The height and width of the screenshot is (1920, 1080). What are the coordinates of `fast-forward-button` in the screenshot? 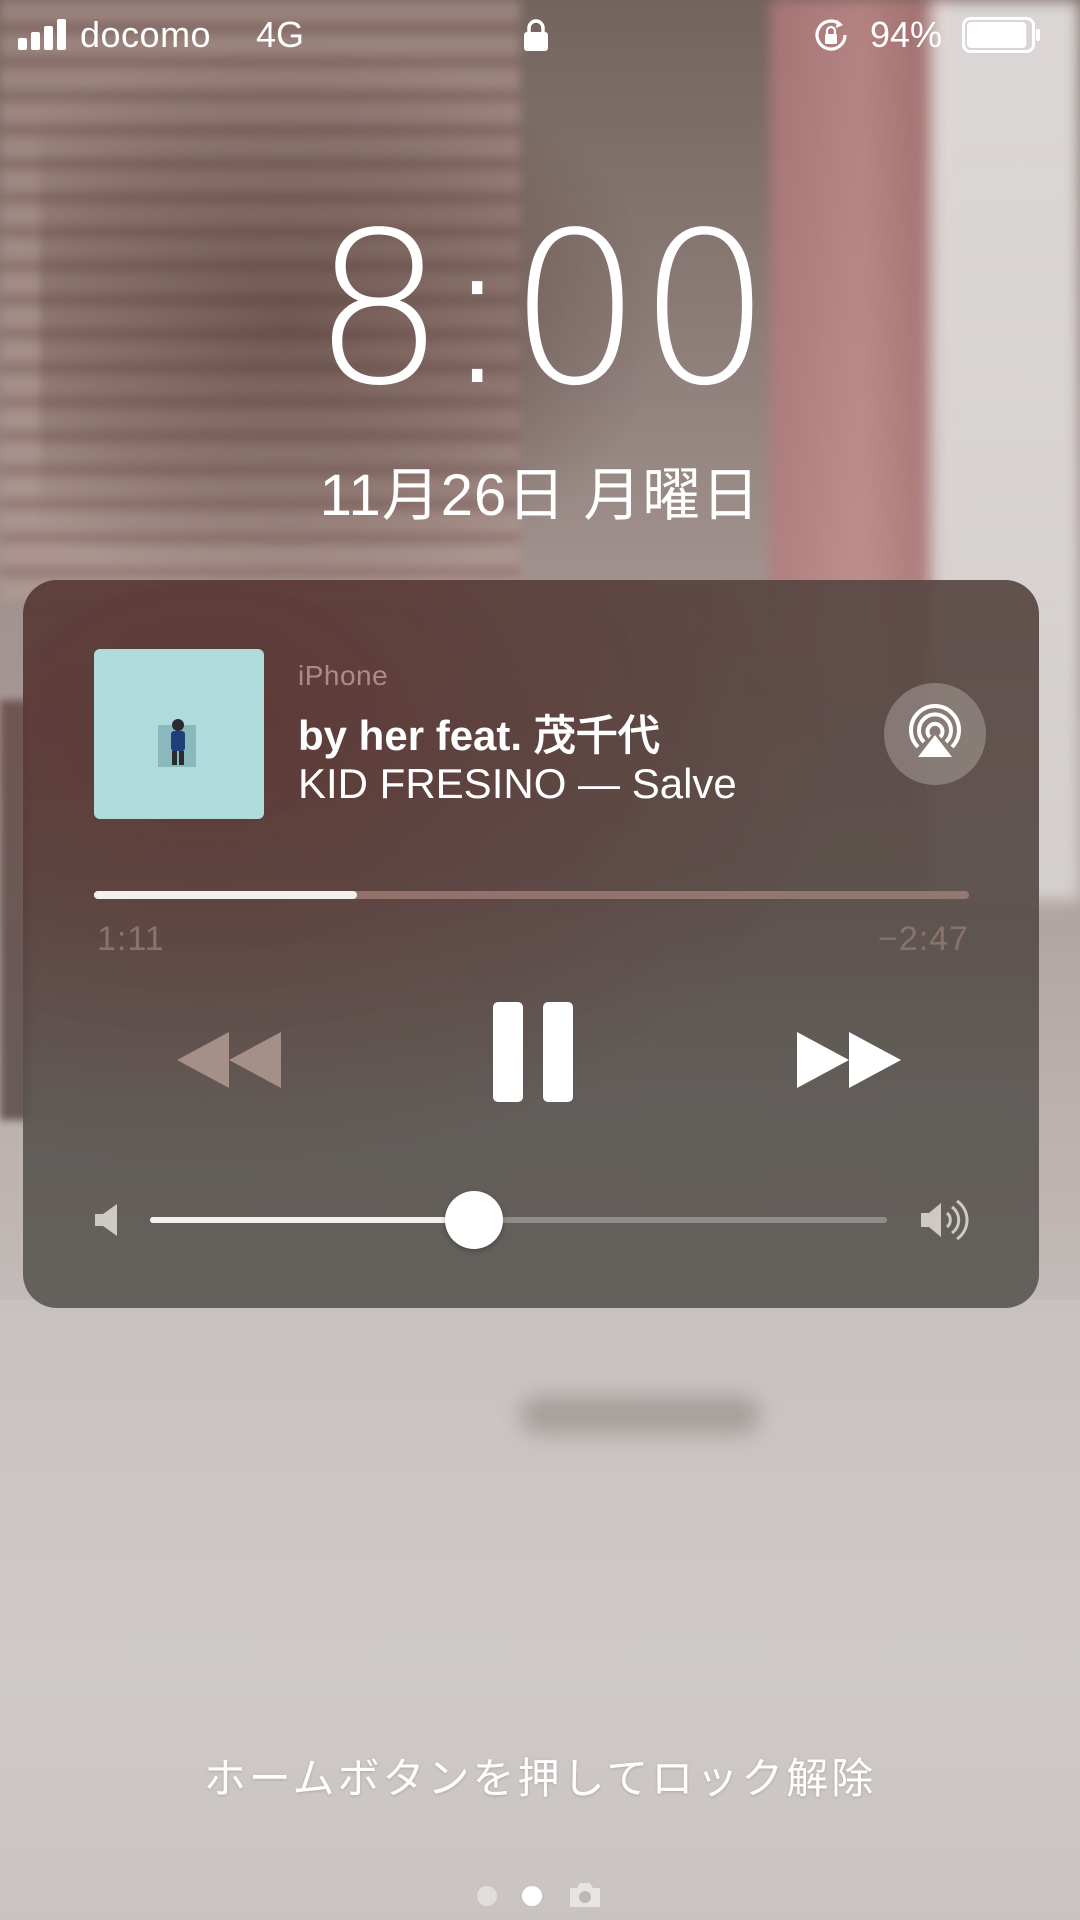 It's located at (849, 1060).